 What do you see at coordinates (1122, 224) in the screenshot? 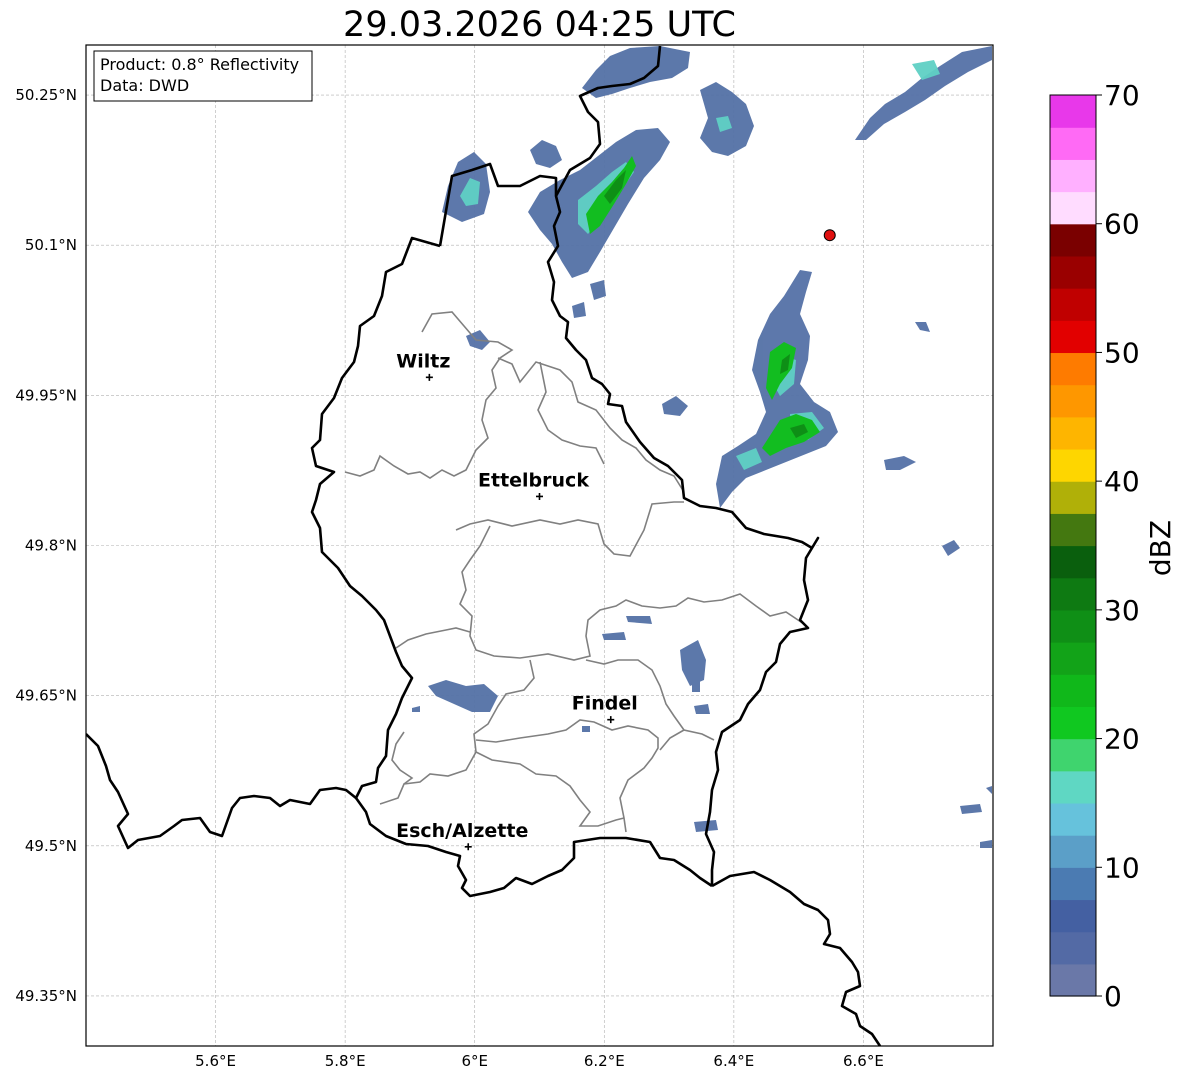
I see `colorbar-tick-label: 60` at bounding box center [1122, 224].